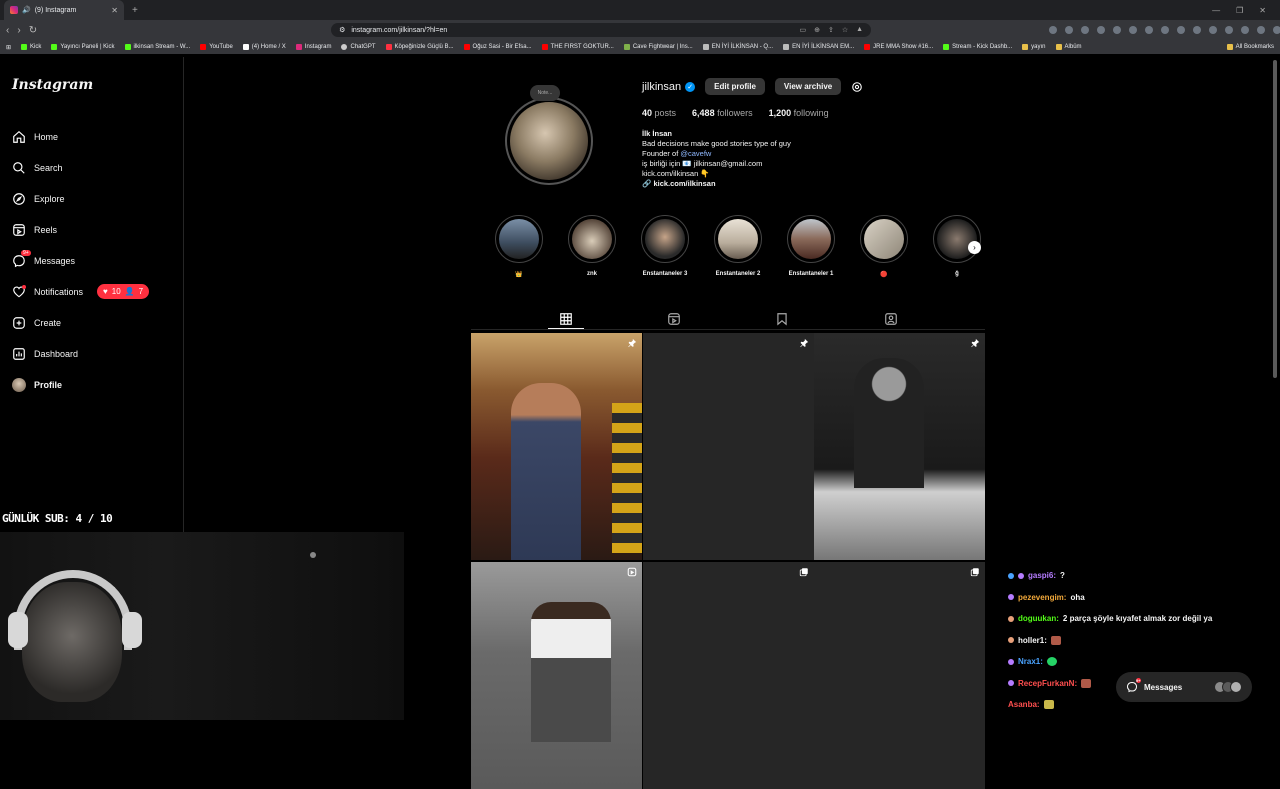 Image resolution: width=1280 pixels, height=789 pixels. I want to click on founder-mention-link: @cavefw, so click(695, 153).